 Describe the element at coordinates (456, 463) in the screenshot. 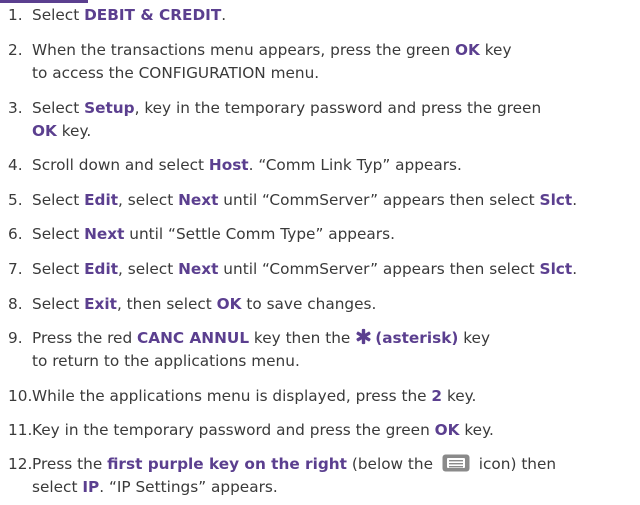

I see `keypad-icon` at that location.